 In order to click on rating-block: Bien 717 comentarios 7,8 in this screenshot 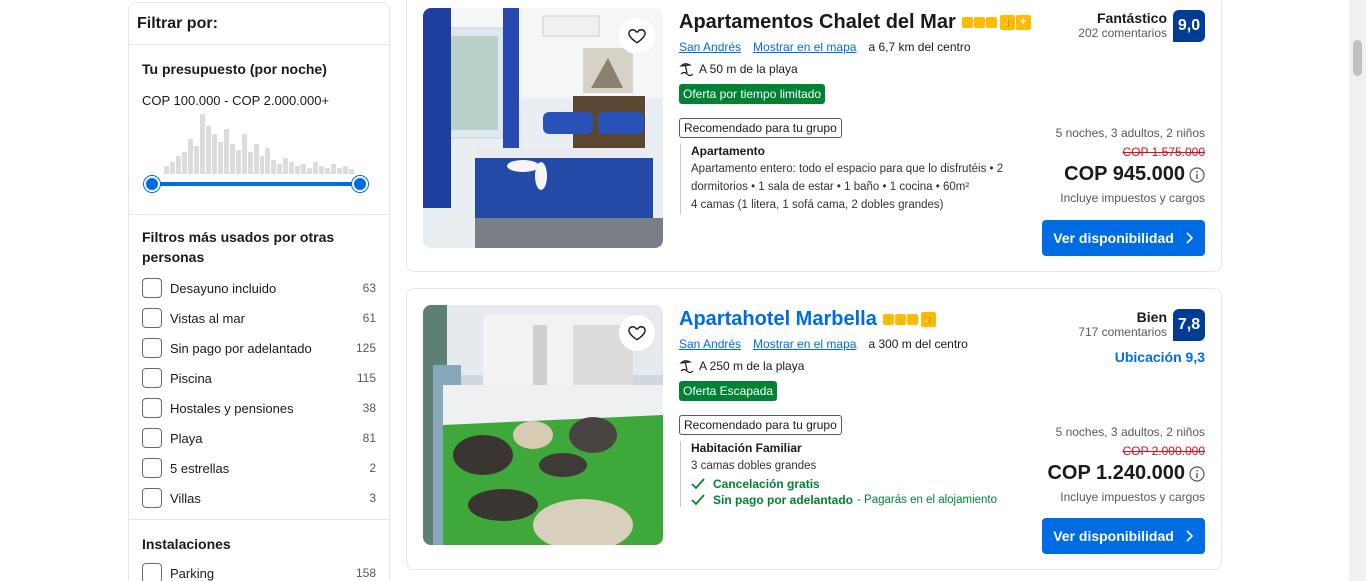, I will do `click(1141, 325)`.